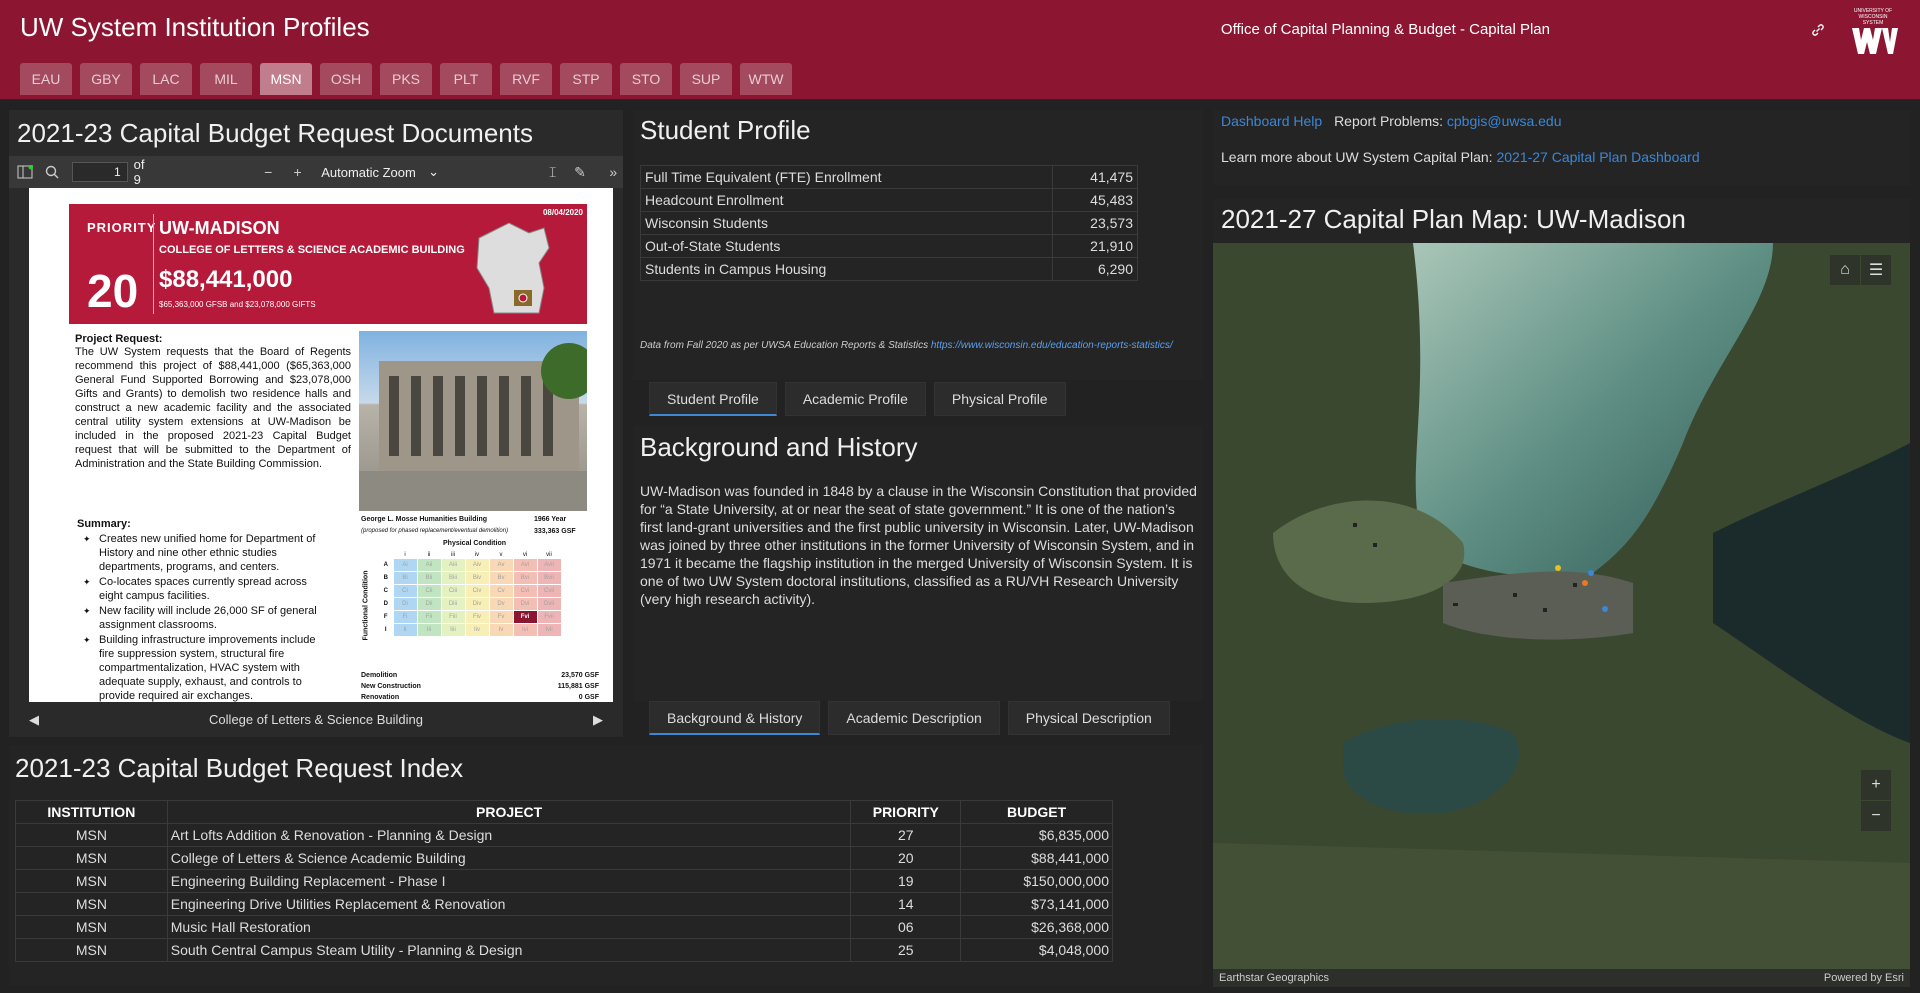 The height and width of the screenshot is (993, 1920). Describe the element at coordinates (237, 304) in the screenshot. I see `doc-funding: $65,363,000 GFSB and $23,078,000 GIFTS` at that location.